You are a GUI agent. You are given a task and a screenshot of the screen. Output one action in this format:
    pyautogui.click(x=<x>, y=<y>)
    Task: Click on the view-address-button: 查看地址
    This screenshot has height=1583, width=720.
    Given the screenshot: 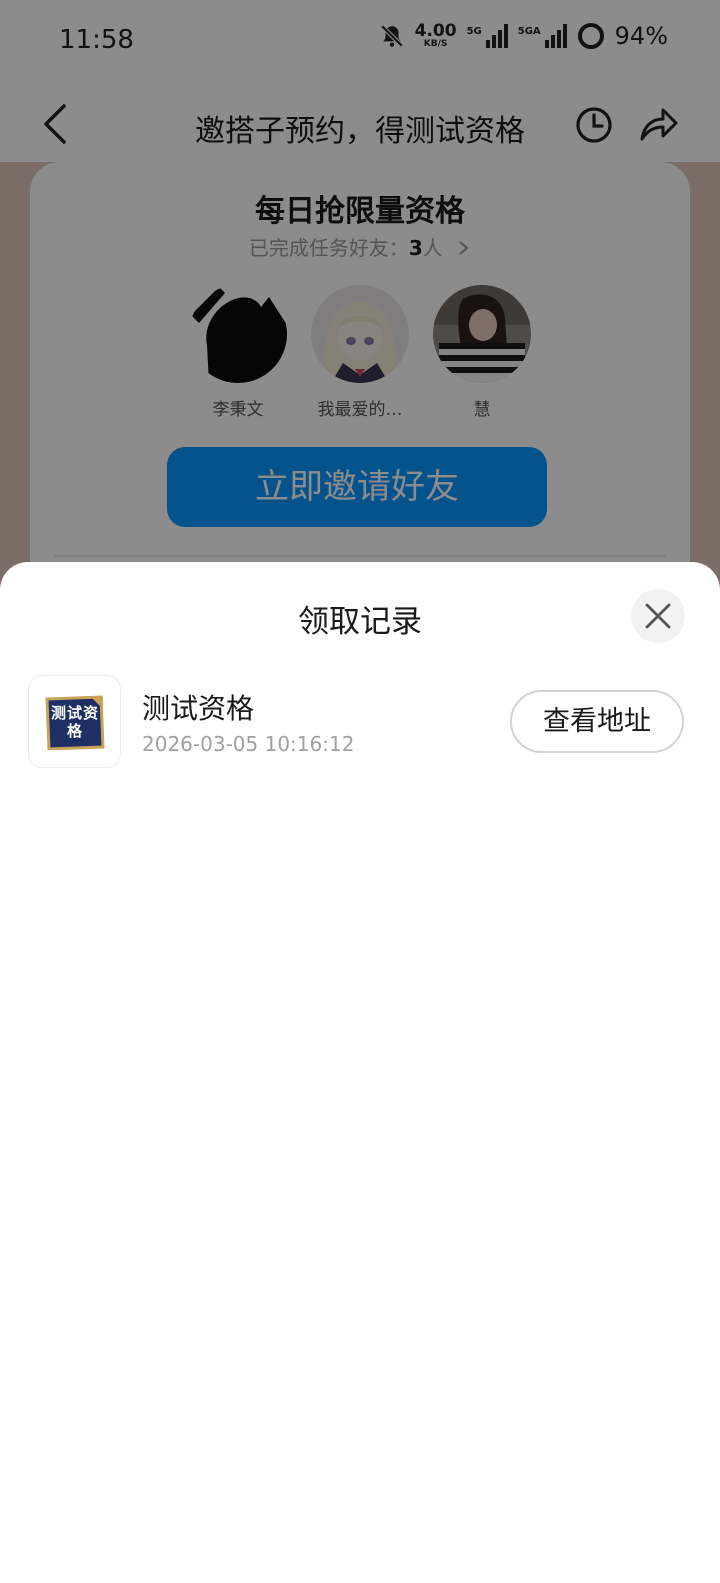 What is the action you would take?
    pyautogui.click(x=597, y=721)
    